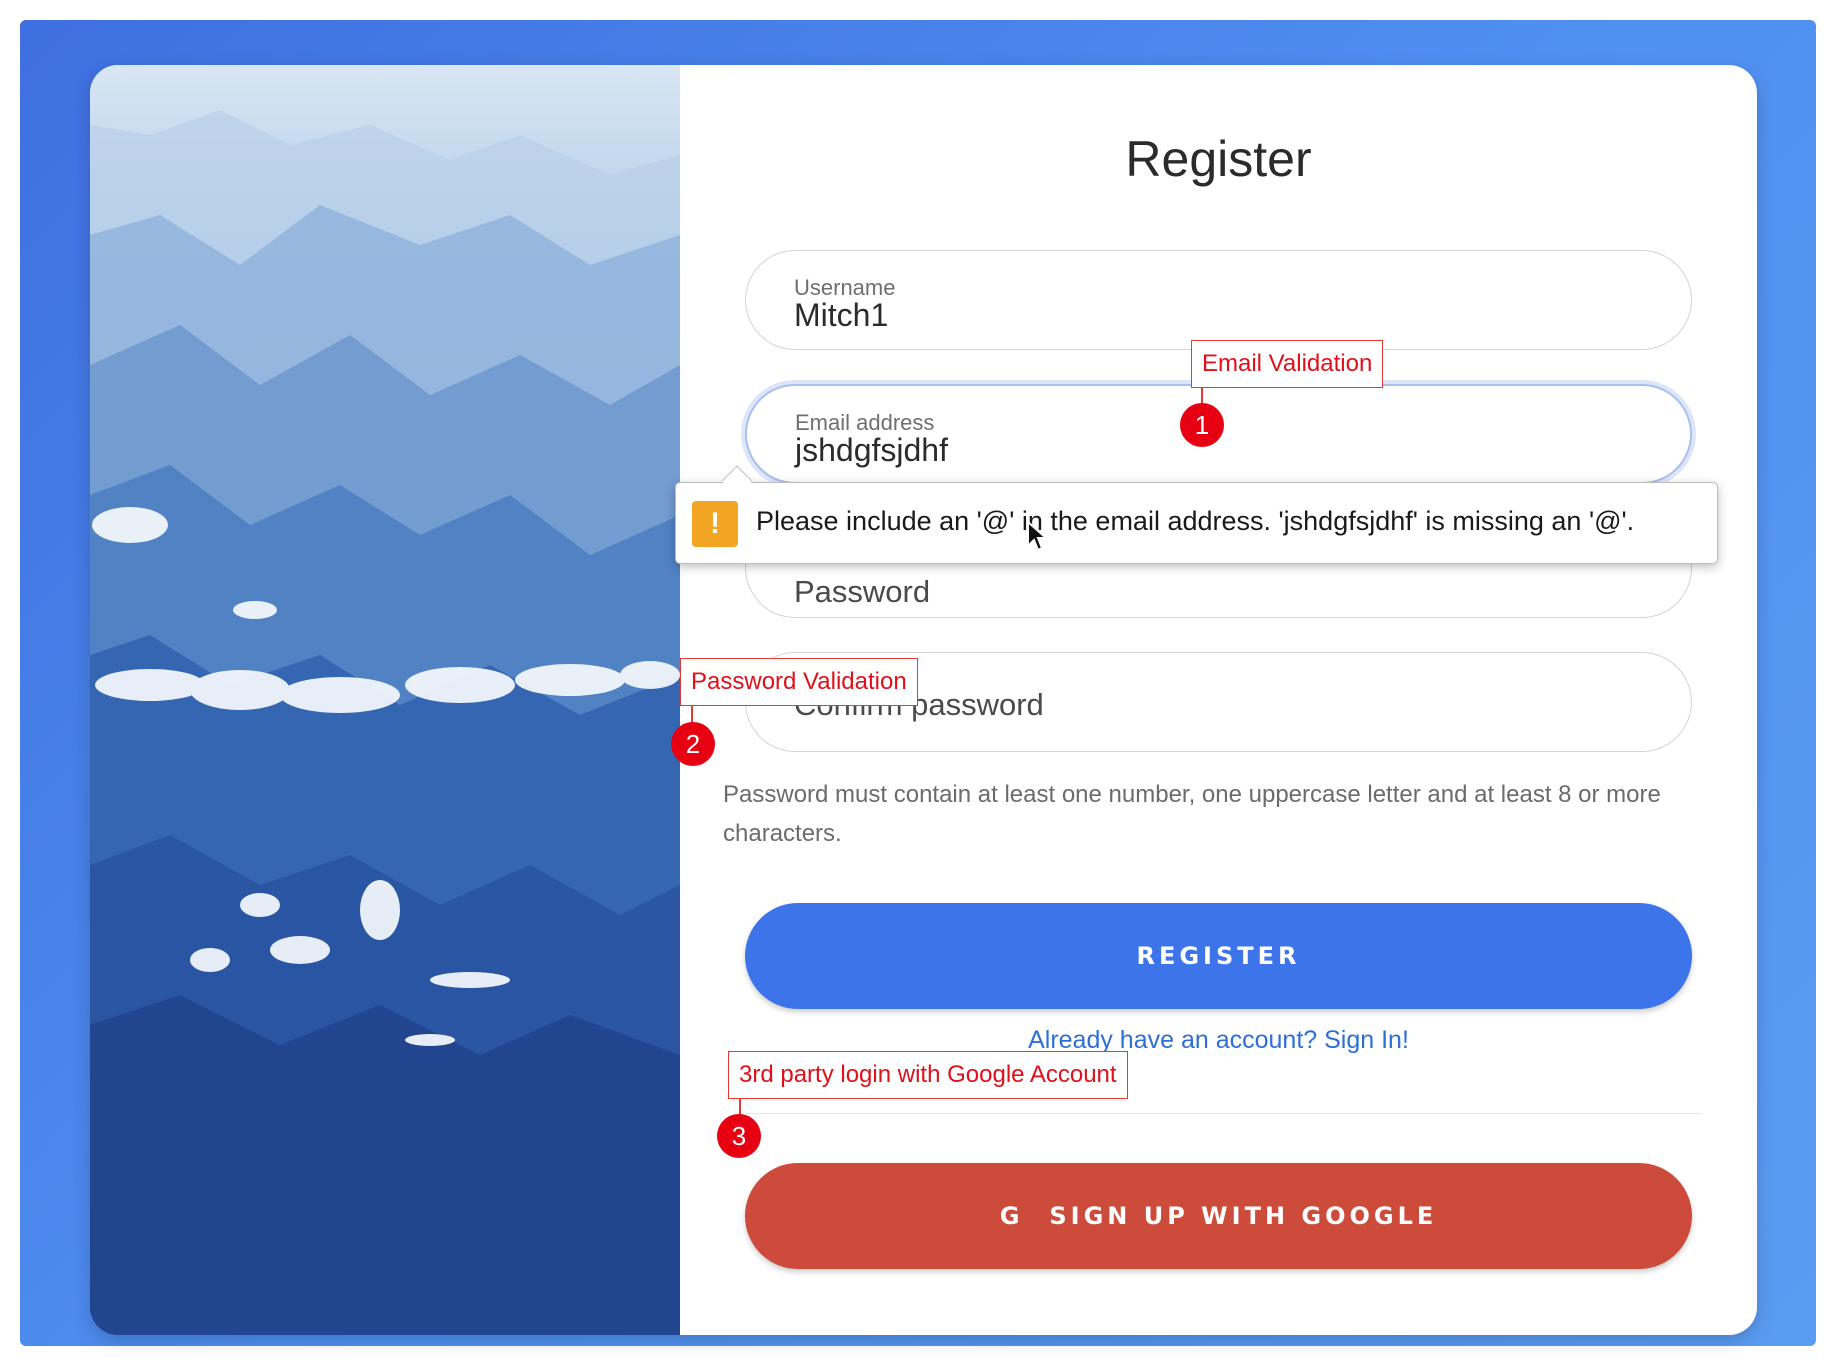 The width and height of the screenshot is (1836, 1366). I want to click on password-placeholder: Password, so click(862, 591).